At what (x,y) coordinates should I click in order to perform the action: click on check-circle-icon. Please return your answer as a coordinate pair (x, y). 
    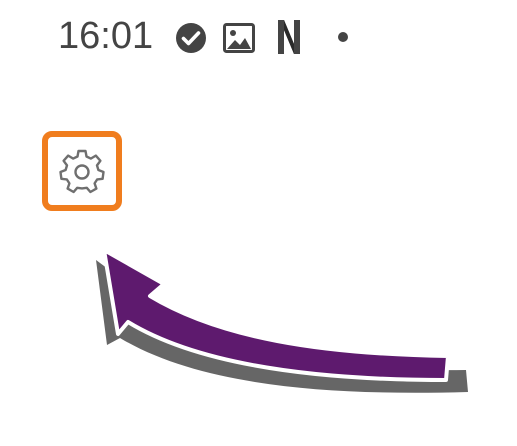
    Looking at the image, I should click on (191, 38).